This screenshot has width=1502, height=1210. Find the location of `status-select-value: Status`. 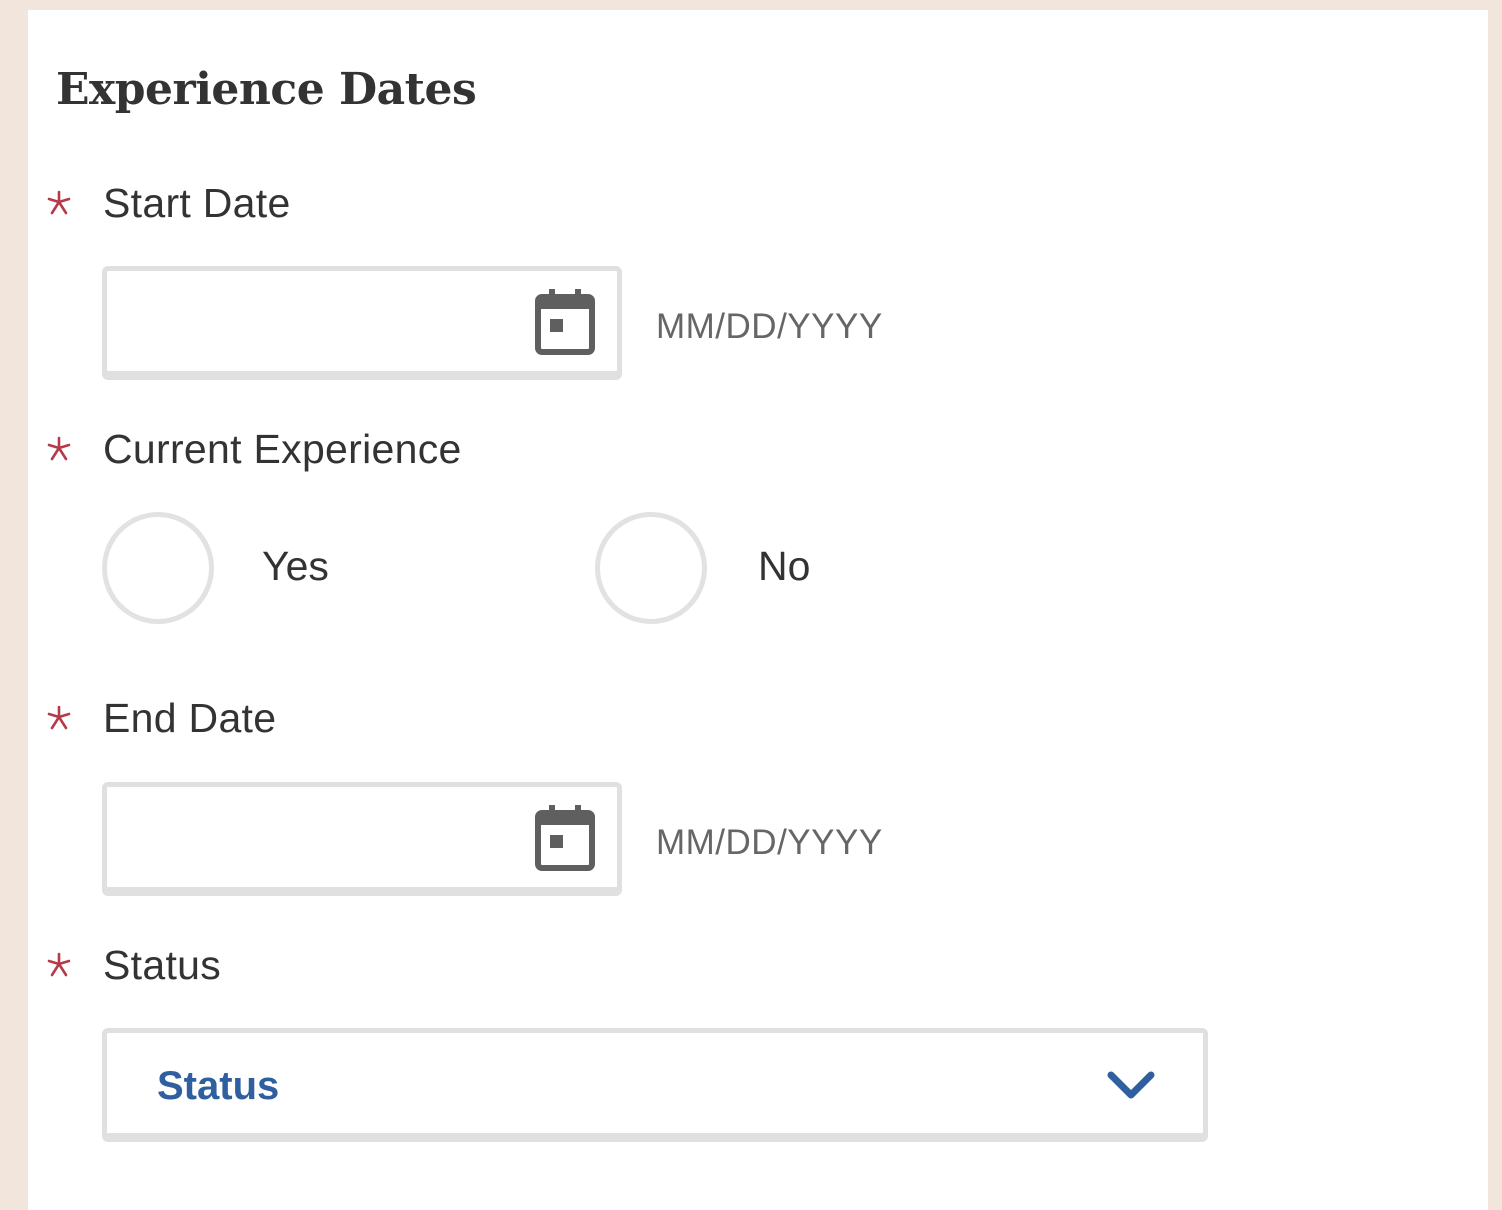

status-select-value: Status is located at coordinates (218, 1086).